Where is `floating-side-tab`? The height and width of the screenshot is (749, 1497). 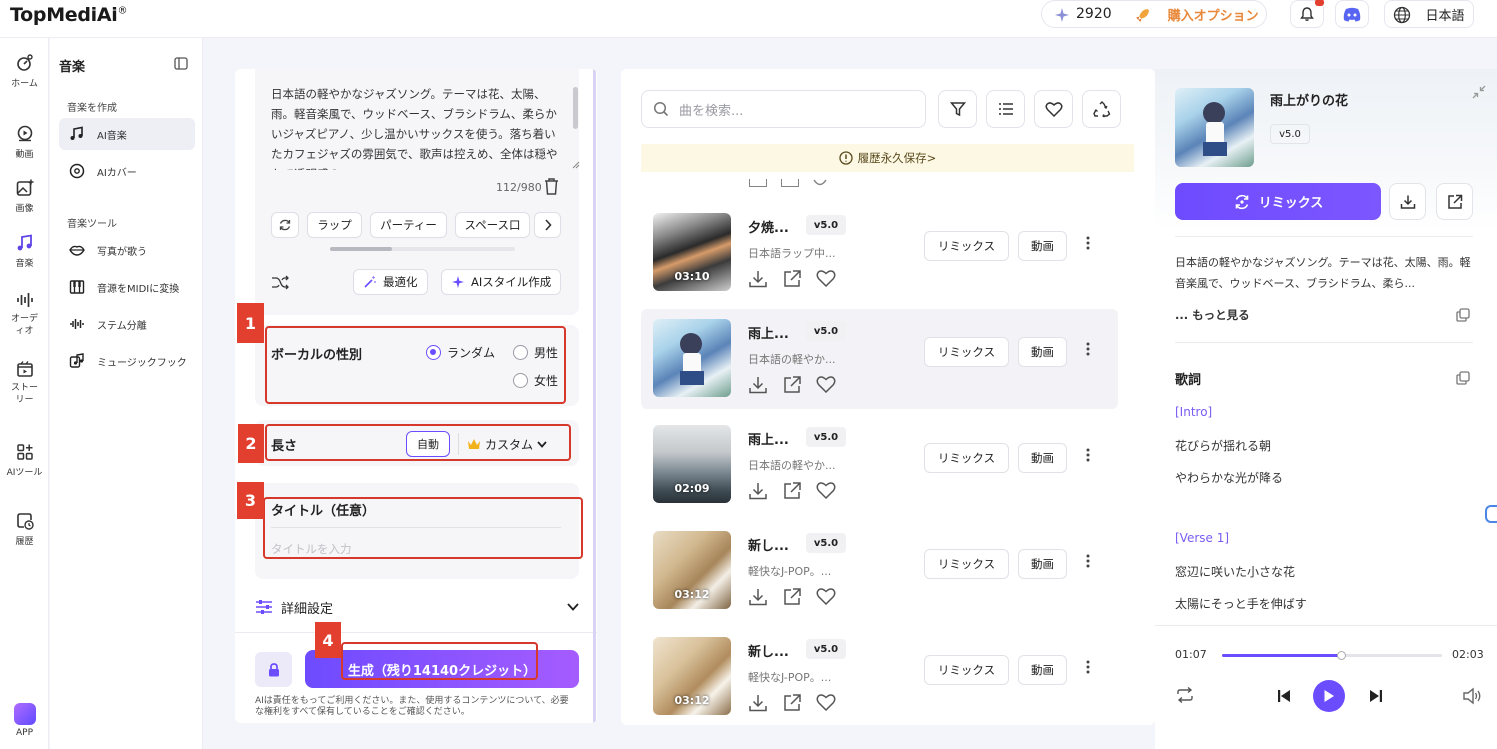
floating-side-tab is located at coordinates (1491, 514).